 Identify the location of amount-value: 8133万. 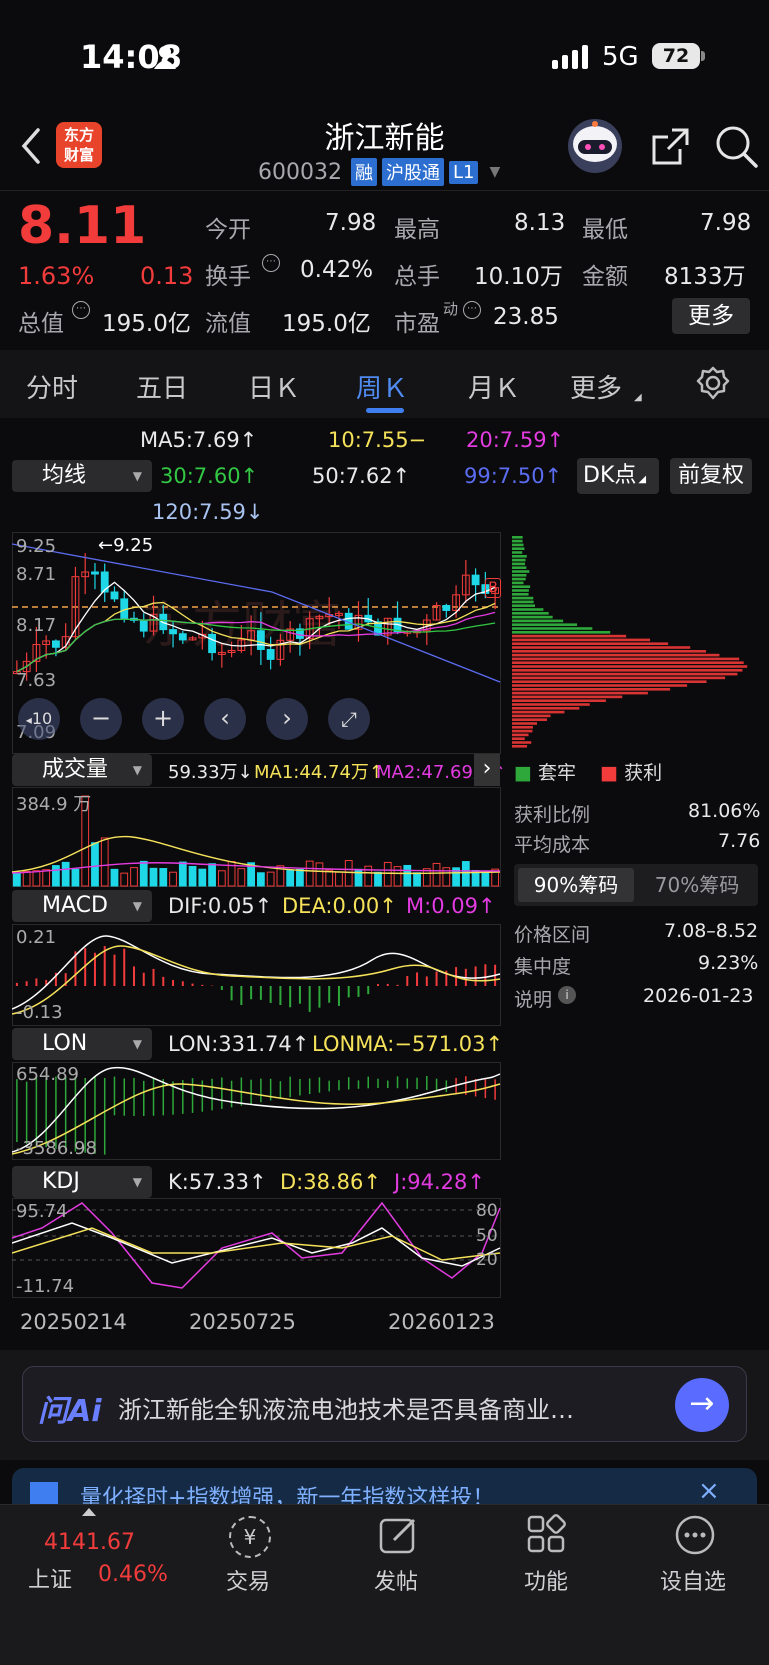
(705, 277).